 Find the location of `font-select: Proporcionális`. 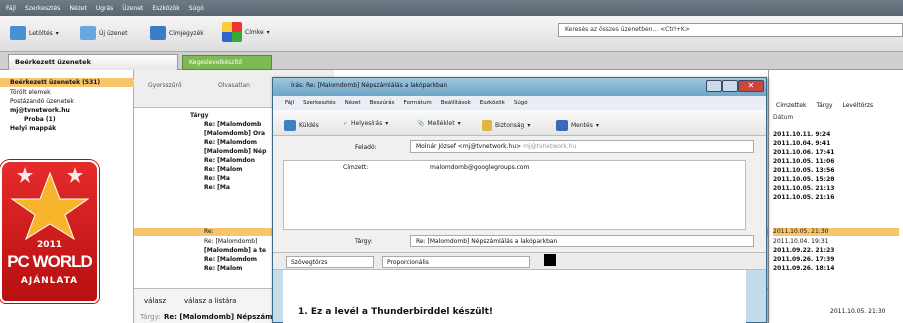

font-select: Proporcionális is located at coordinates (456, 262).